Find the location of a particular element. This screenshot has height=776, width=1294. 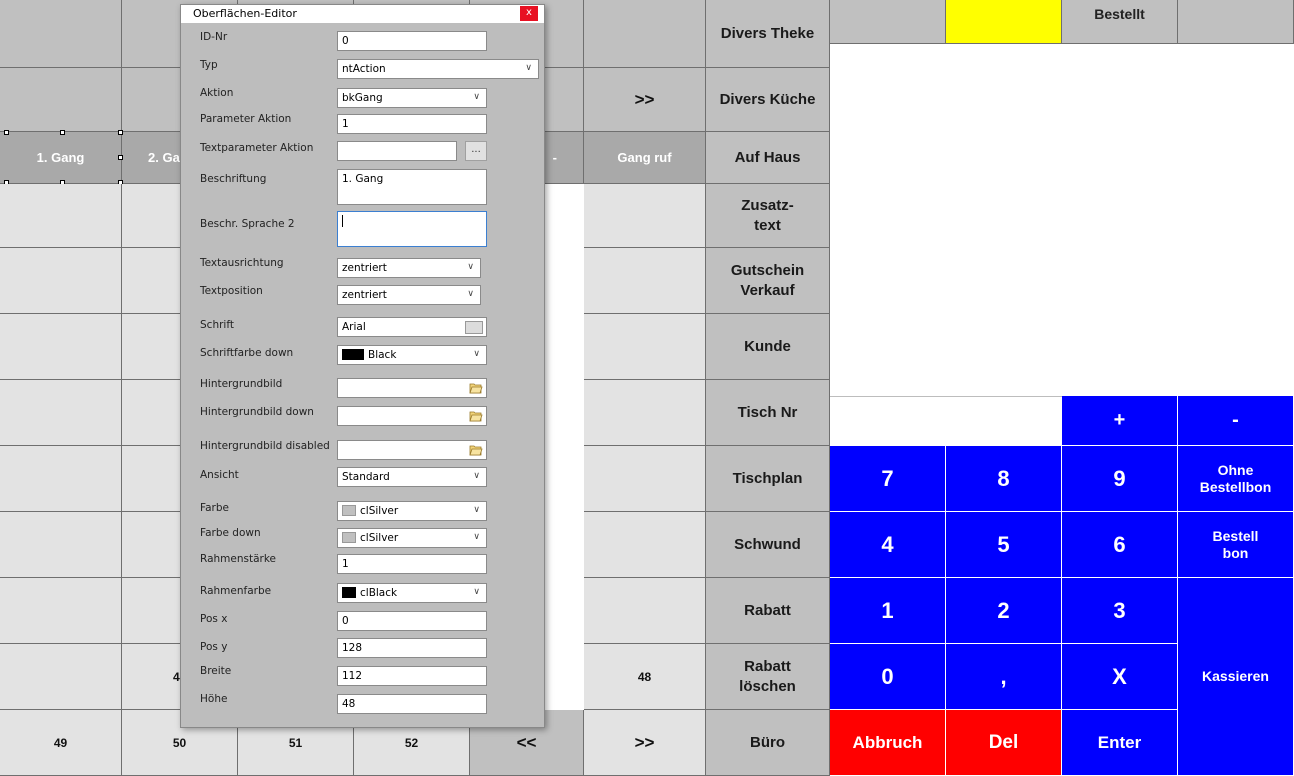

schwund-button: Schwund is located at coordinates (768, 545).